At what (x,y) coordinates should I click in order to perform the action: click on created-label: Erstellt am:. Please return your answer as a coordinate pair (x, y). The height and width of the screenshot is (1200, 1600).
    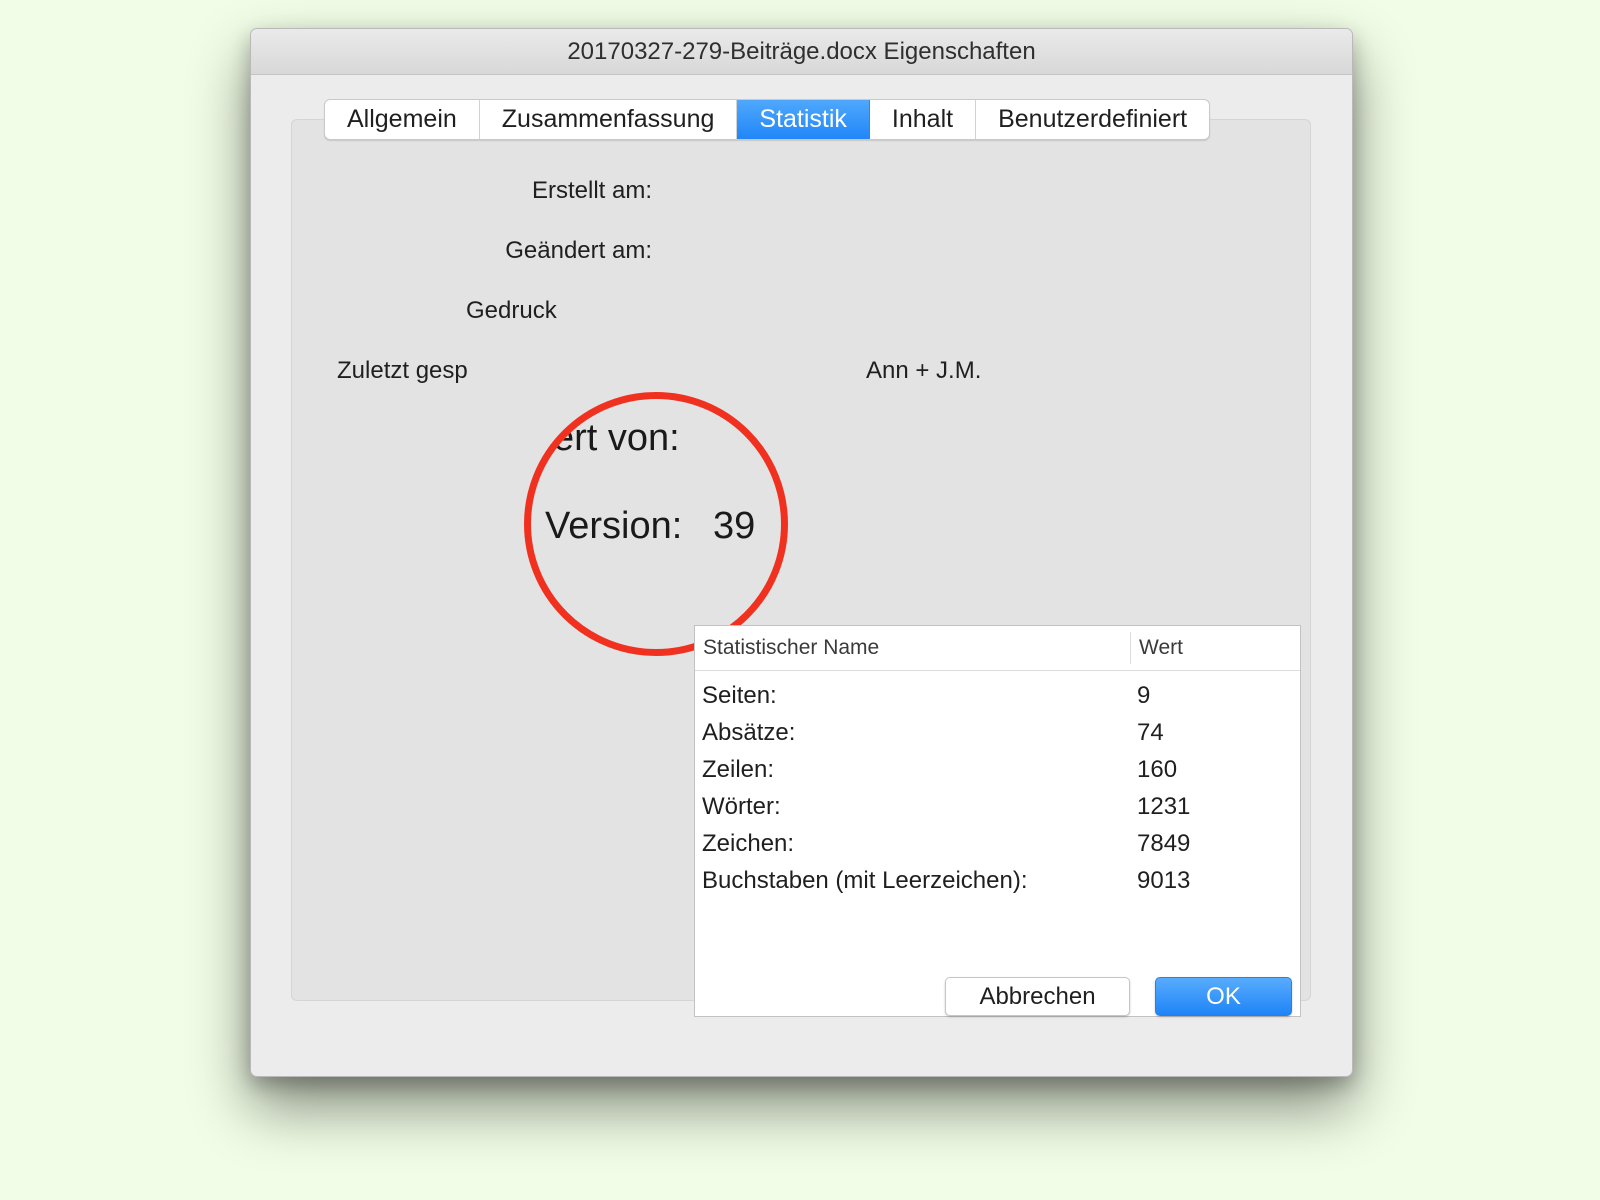
    Looking at the image, I should click on (591, 190).